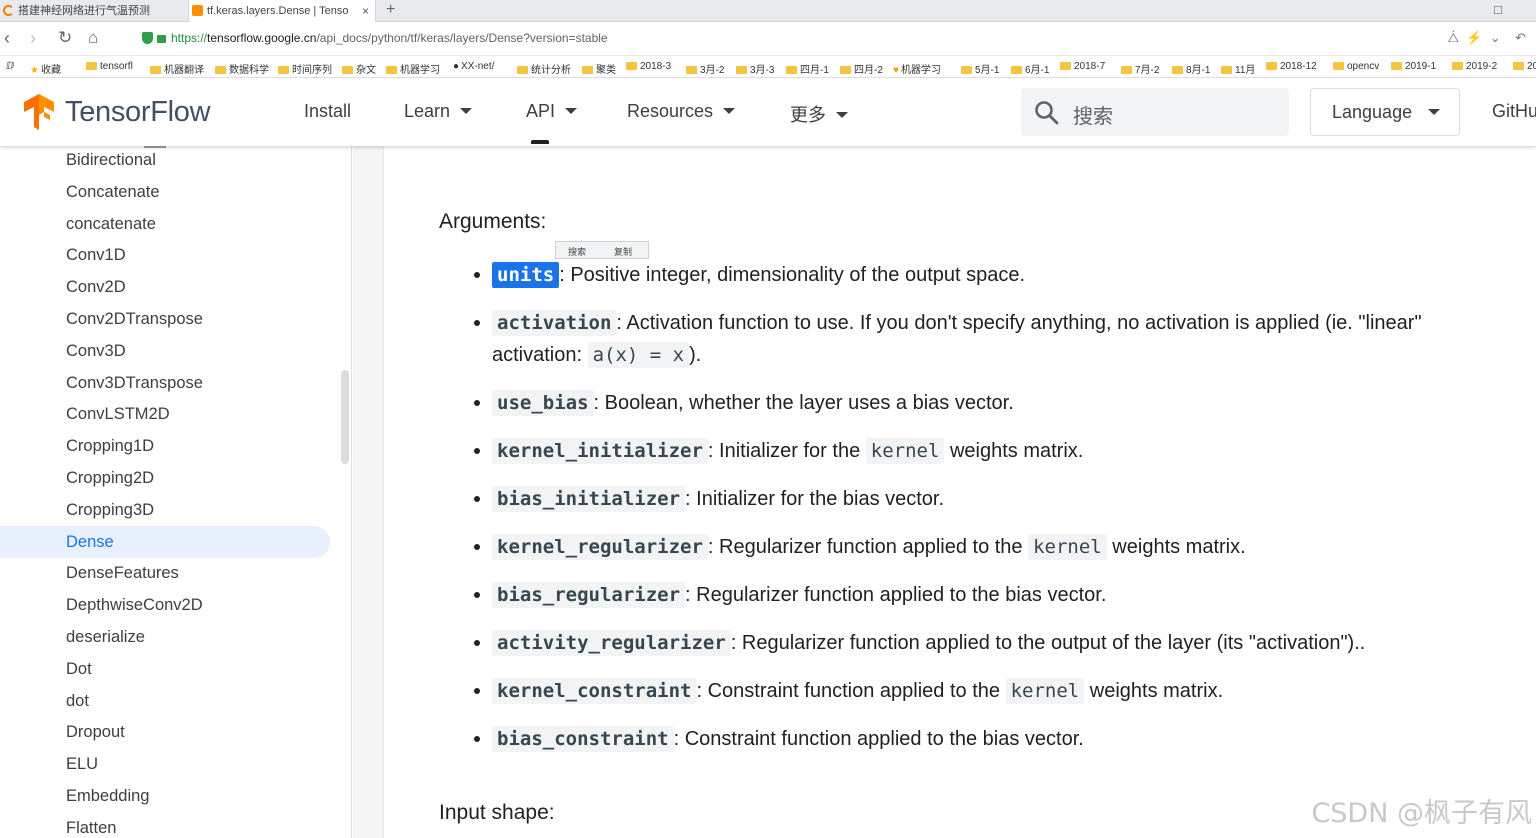 The image size is (1536, 838). Describe the element at coordinates (1486, 38) in the screenshot. I see `address-bar-actions: ⧊ ⚡ ⌄ ↶` at that location.